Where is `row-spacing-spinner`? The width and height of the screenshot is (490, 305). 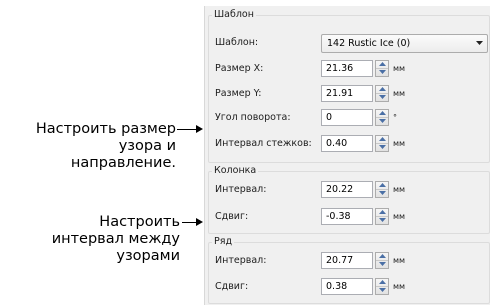 row-spacing-spinner is located at coordinates (382, 260).